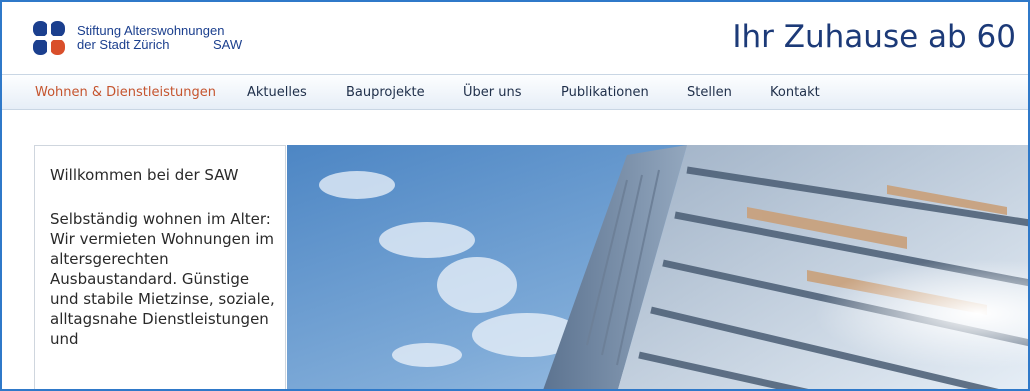  What do you see at coordinates (151, 30) in the screenshot?
I see `logo-line-1: Stiftung Alterswohnungen` at bounding box center [151, 30].